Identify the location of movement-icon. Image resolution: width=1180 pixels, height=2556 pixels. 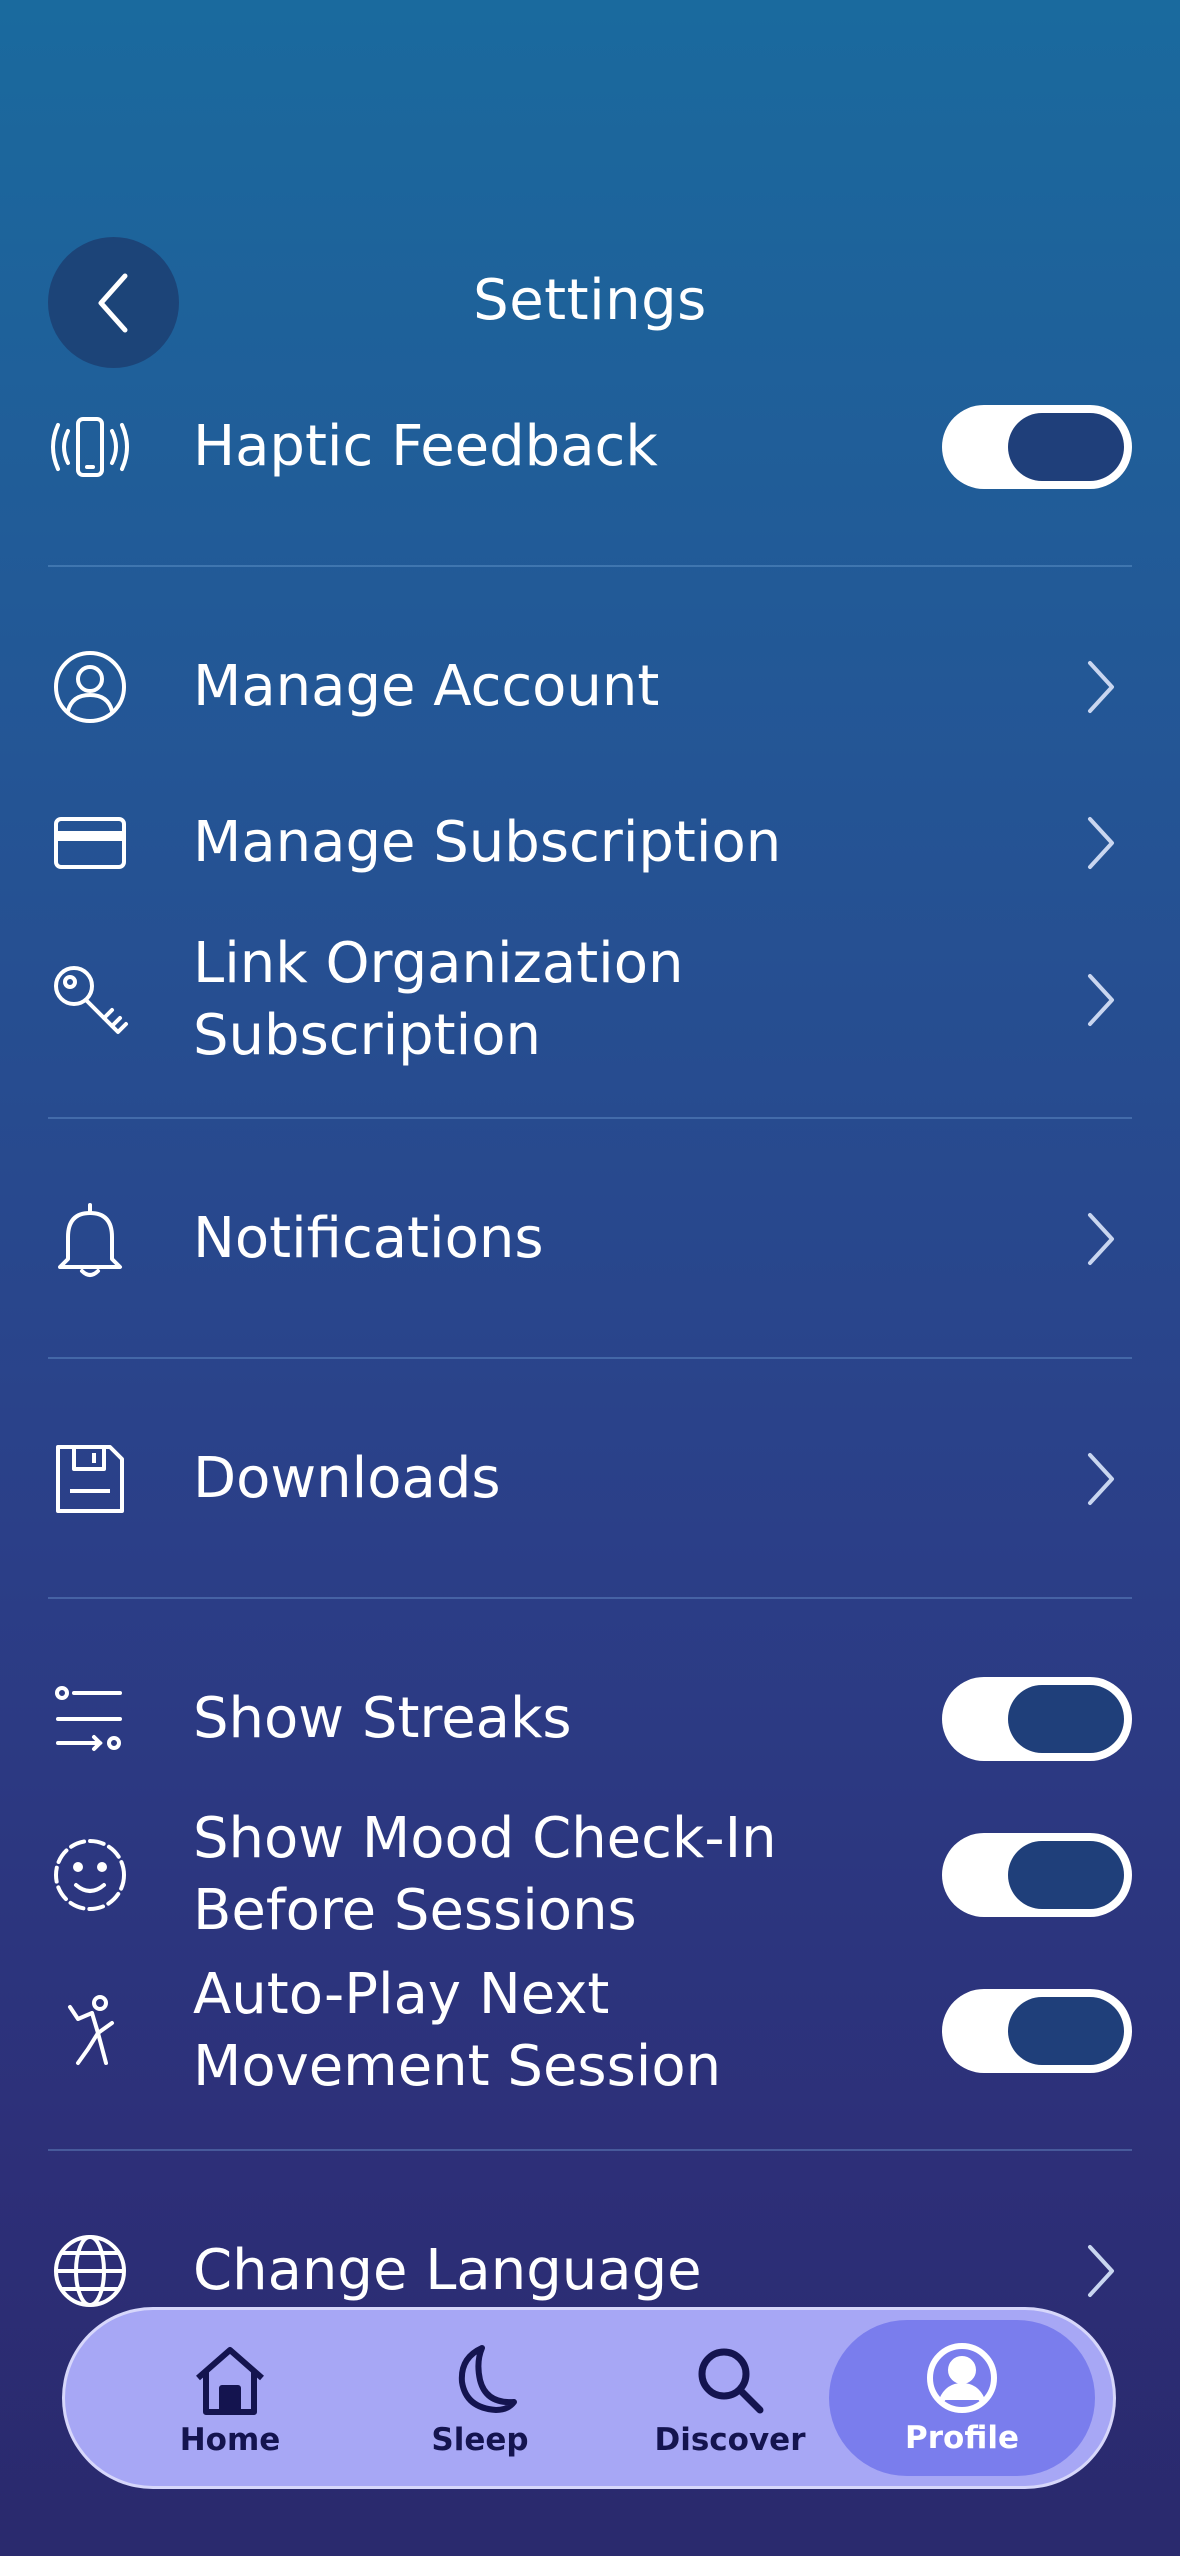
(90, 2031).